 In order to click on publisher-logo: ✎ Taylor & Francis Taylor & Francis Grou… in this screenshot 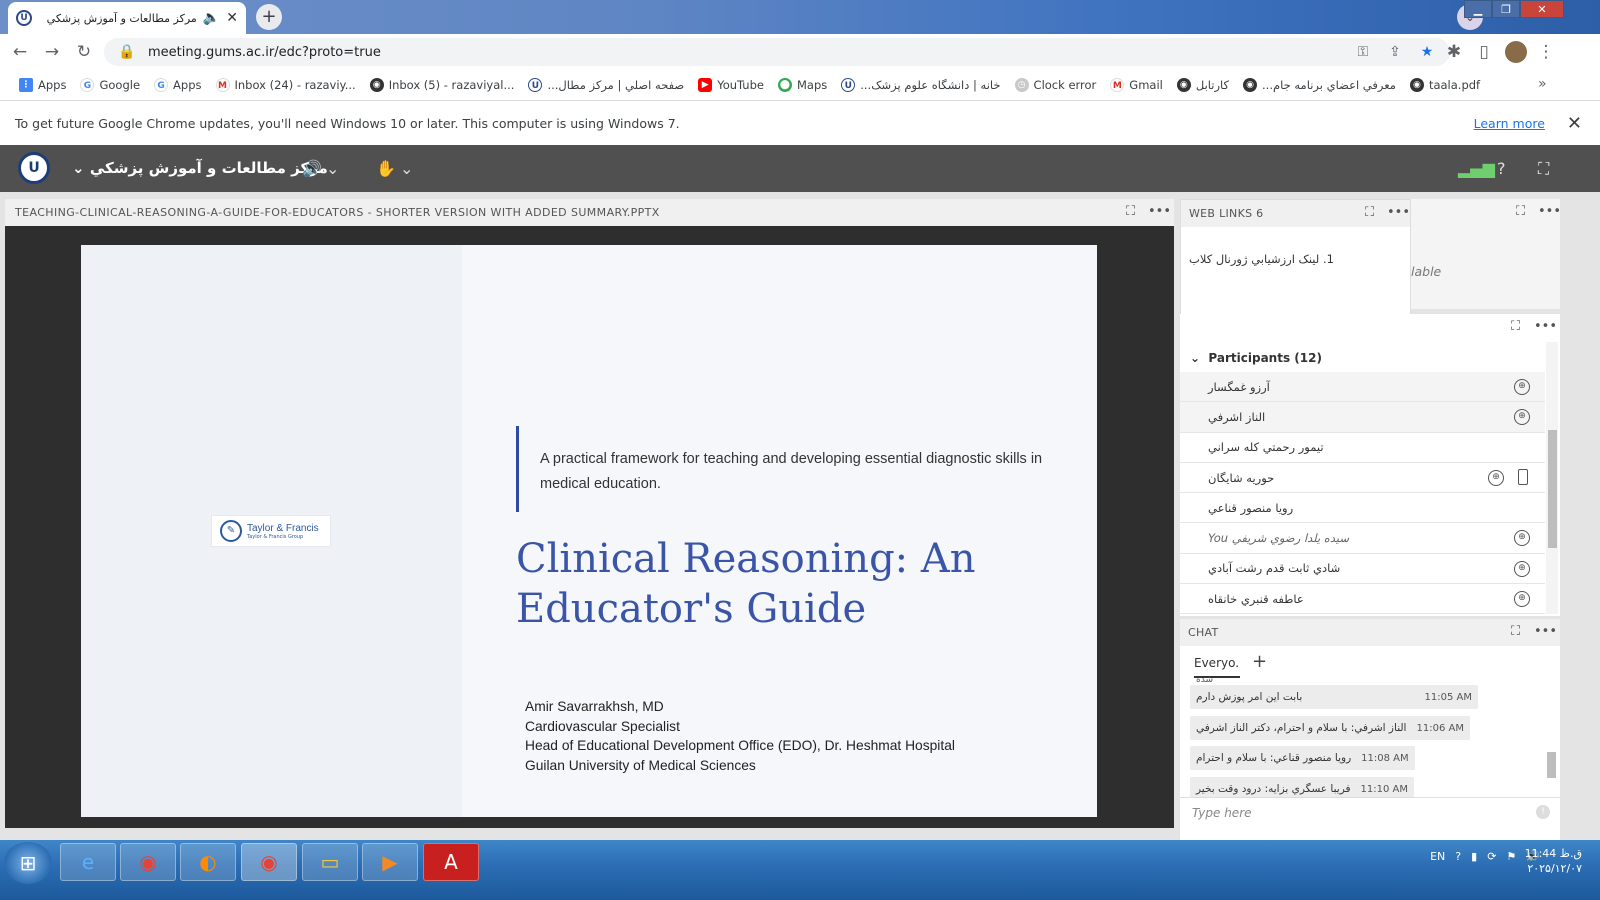, I will do `click(271, 531)`.